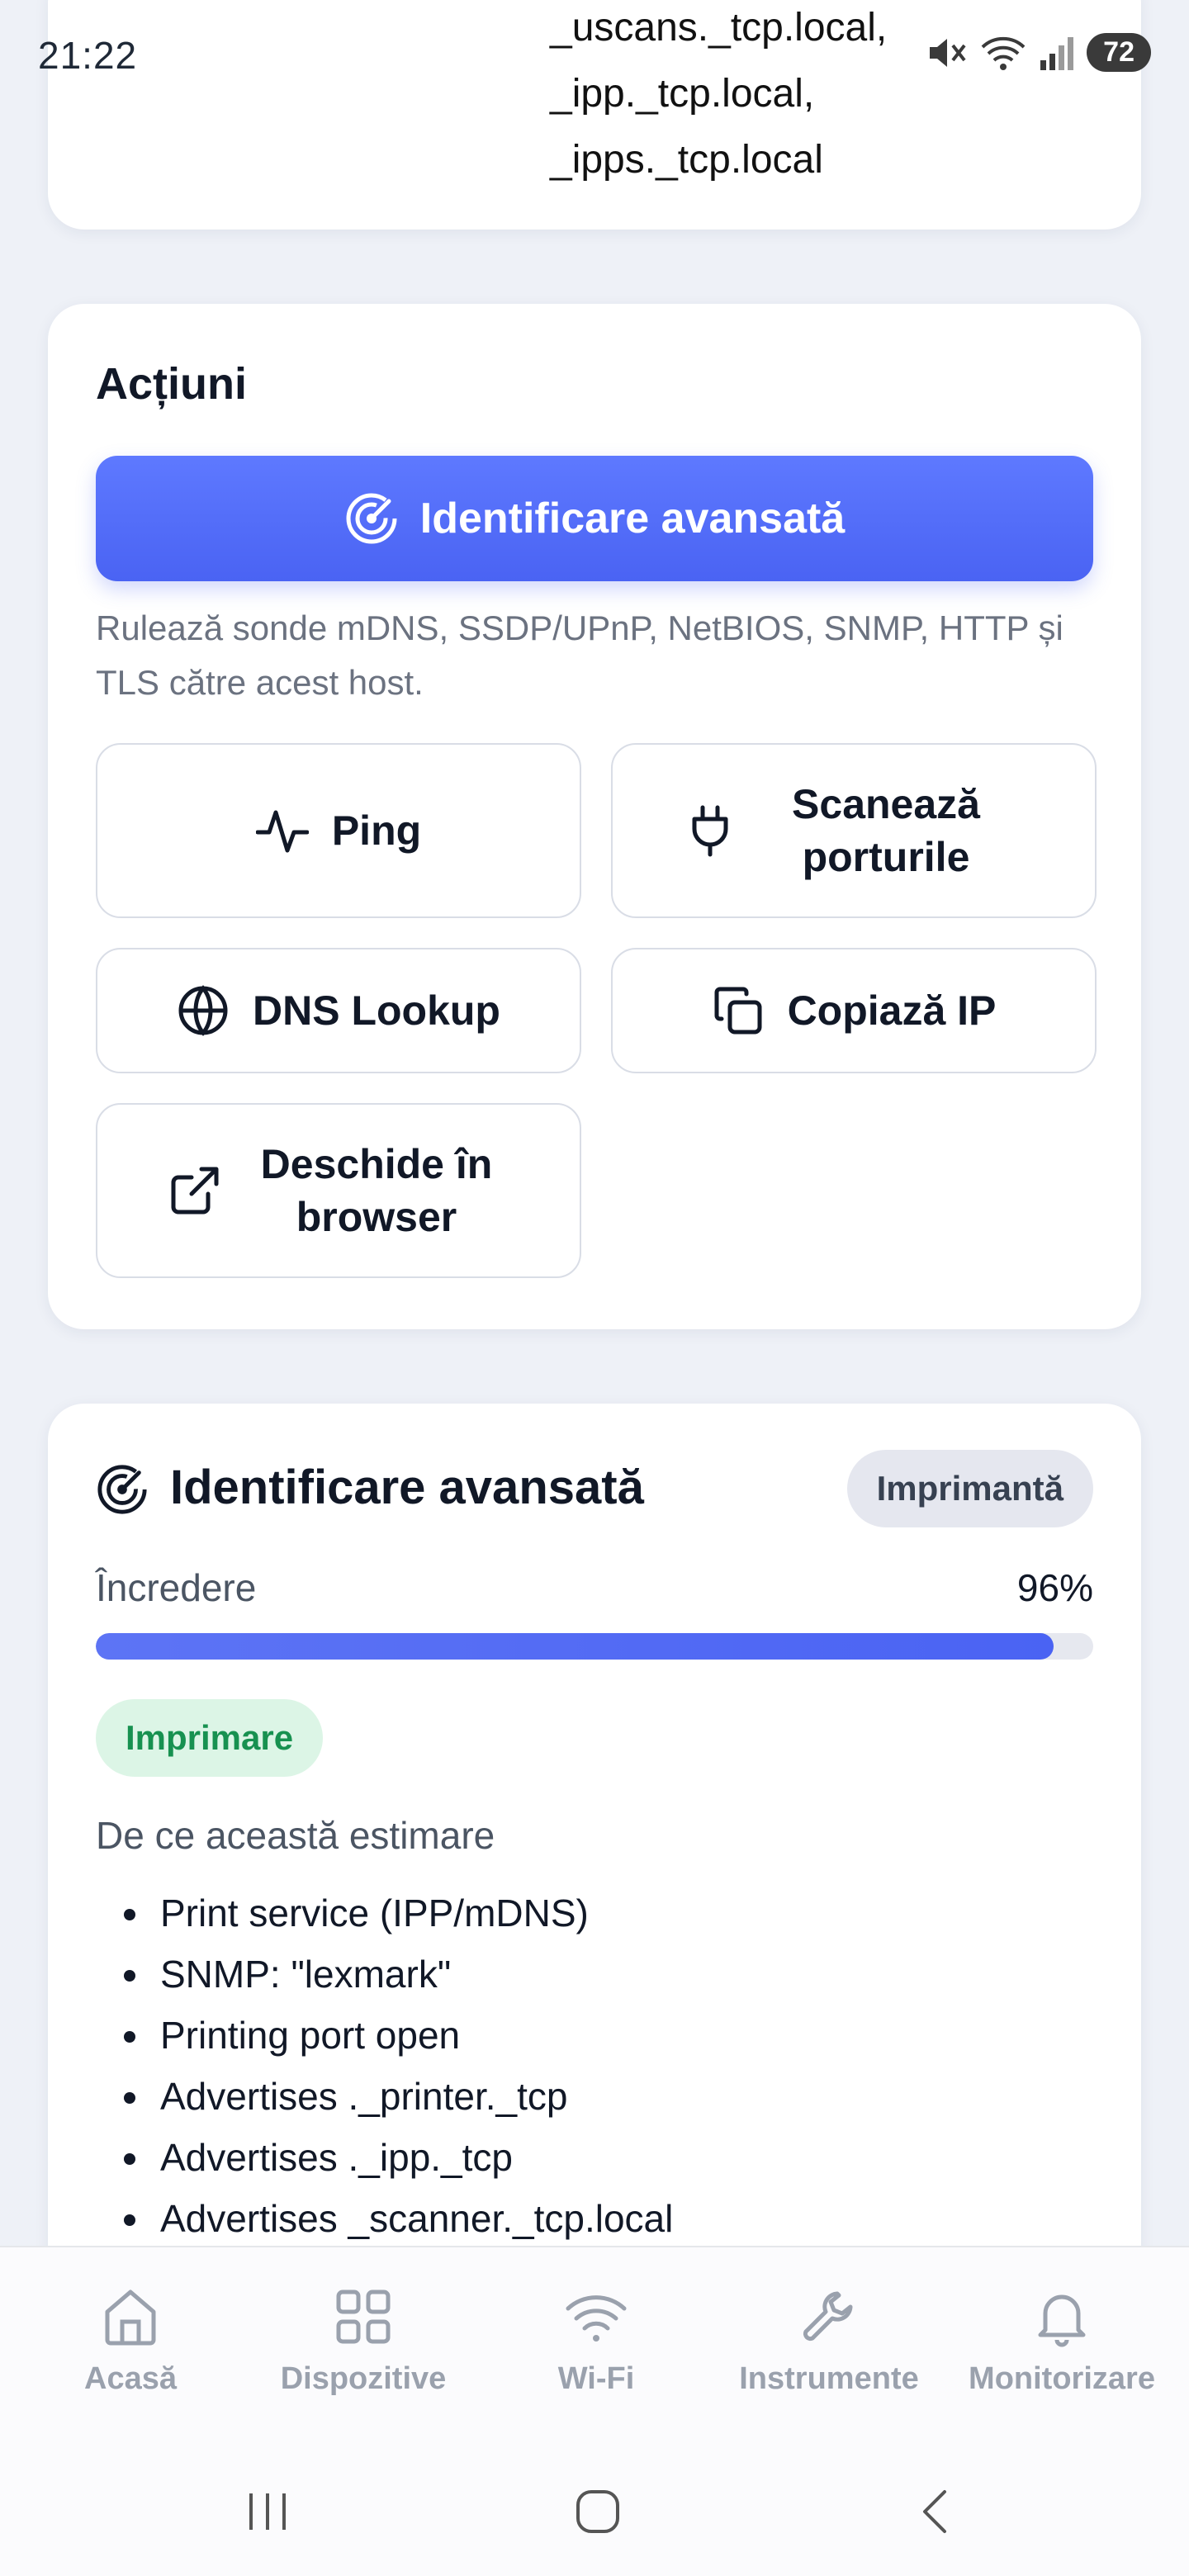  I want to click on grid-icon, so click(363, 2317).